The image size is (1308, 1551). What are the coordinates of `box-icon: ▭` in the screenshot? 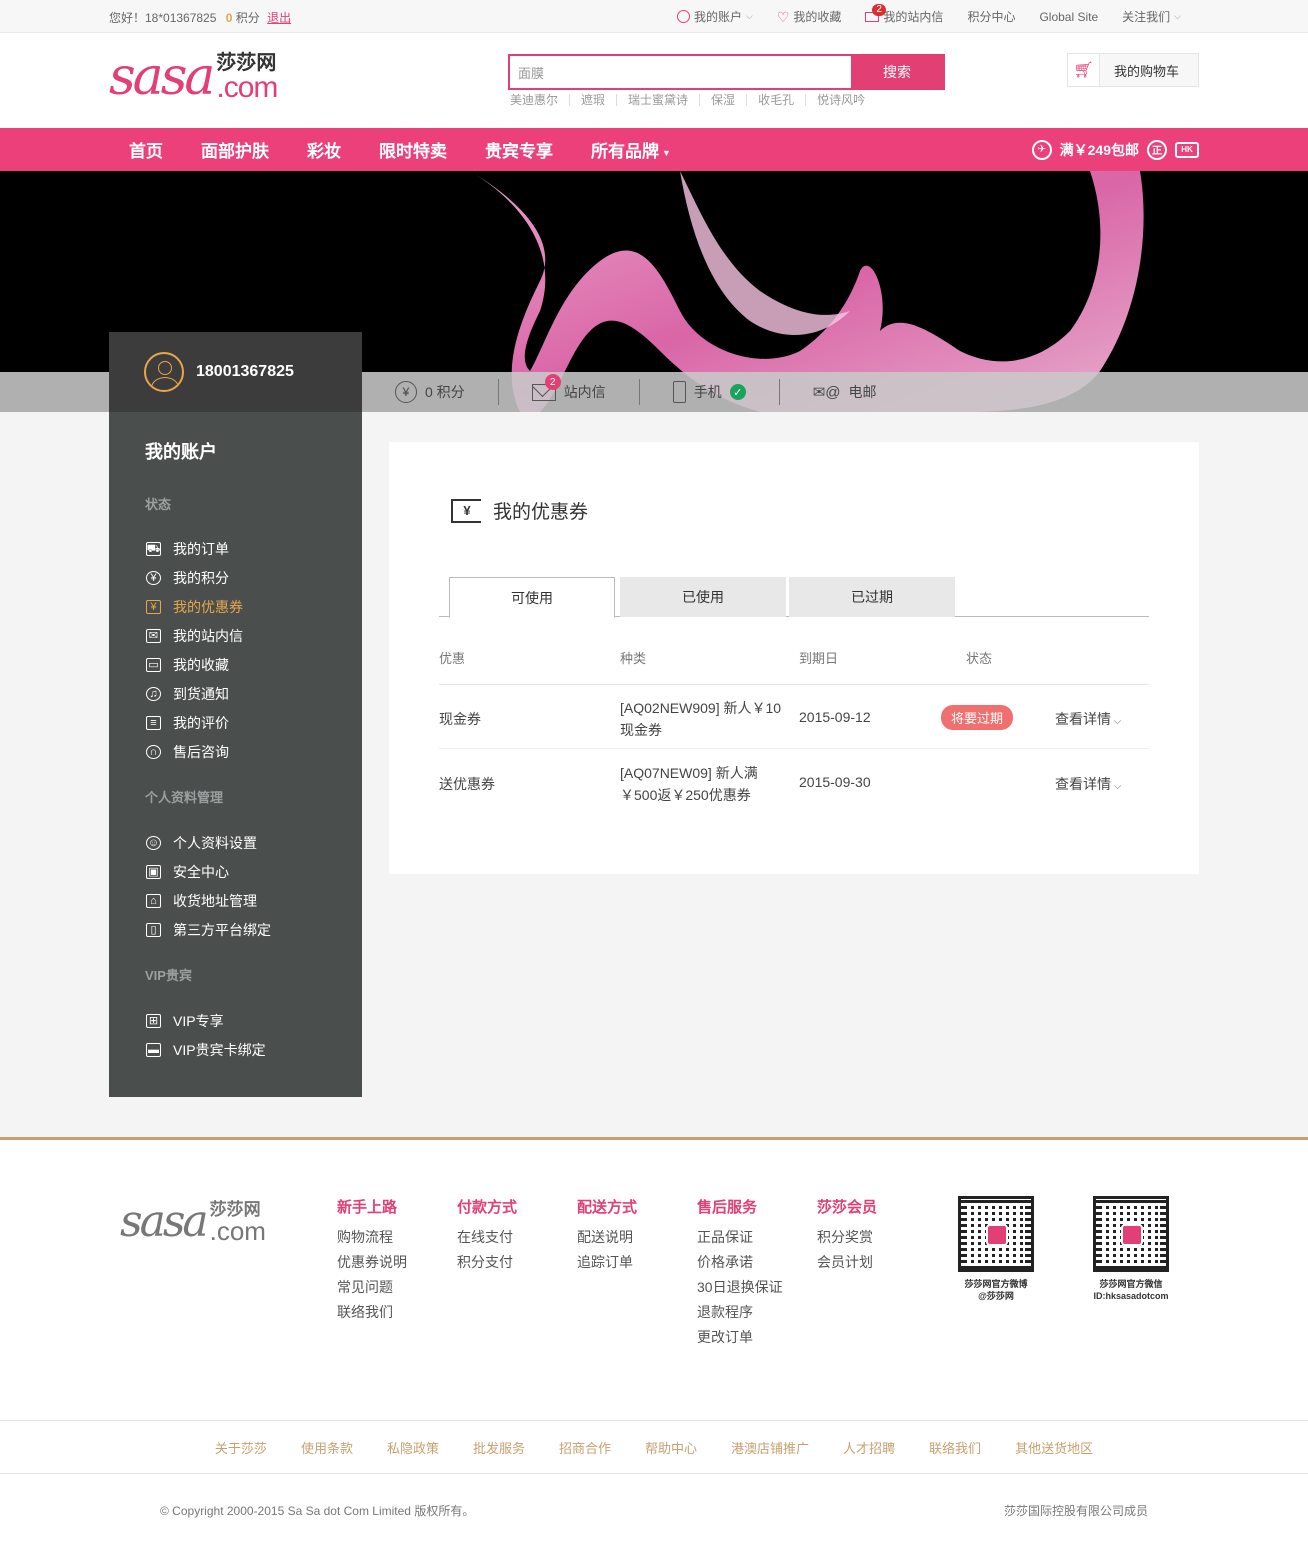 It's located at (153, 665).